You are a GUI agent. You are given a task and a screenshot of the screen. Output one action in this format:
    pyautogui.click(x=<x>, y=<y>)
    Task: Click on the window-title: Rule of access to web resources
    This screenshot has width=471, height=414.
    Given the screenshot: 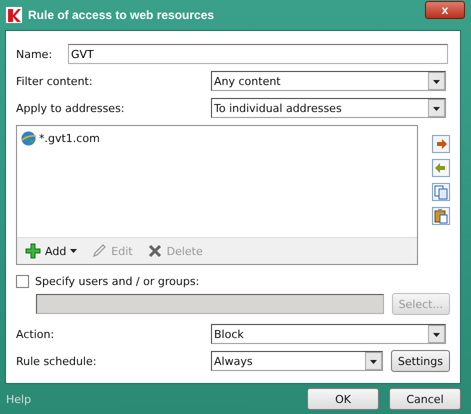 What is the action you would take?
    pyautogui.click(x=122, y=15)
    